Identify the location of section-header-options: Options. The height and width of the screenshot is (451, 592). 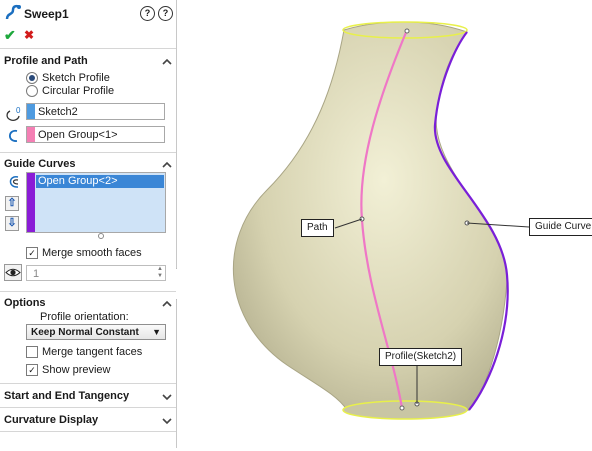
(25, 303).